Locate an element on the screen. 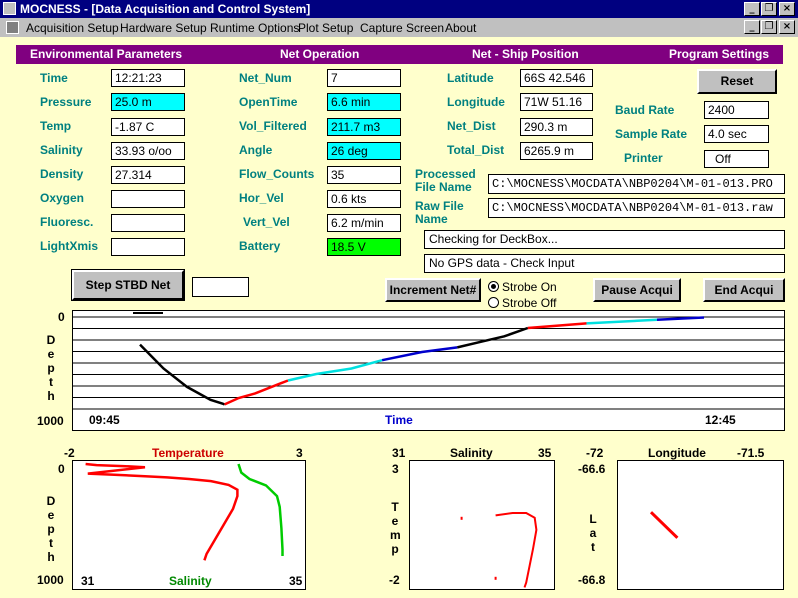 Image resolution: width=798 pixels, height=598 pixels. env-header: Environmental Parameters is located at coordinates (106, 54).